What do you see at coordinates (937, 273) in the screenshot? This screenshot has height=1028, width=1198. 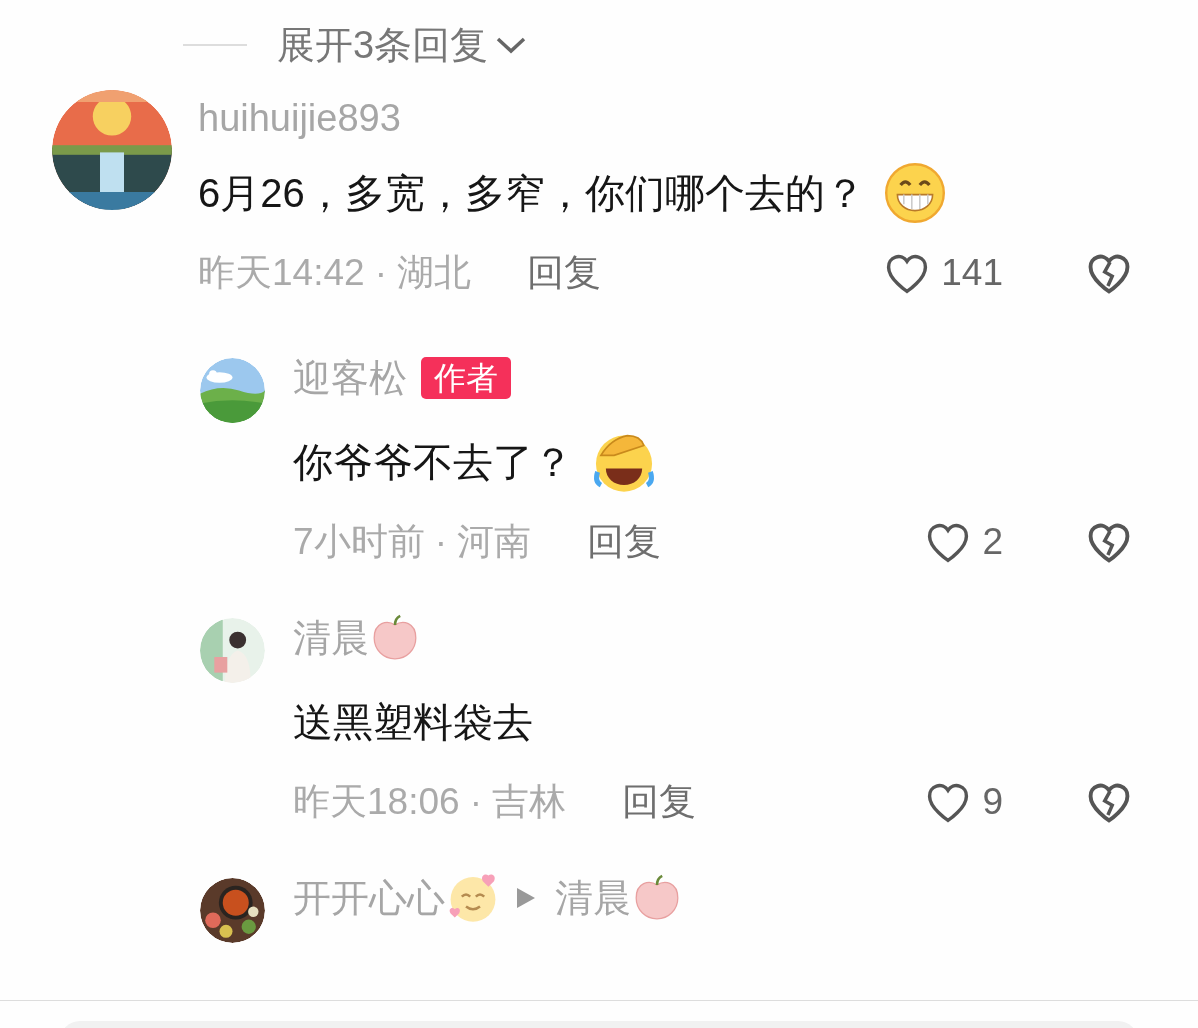 I see `like-button: 141` at bounding box center [937, 273].